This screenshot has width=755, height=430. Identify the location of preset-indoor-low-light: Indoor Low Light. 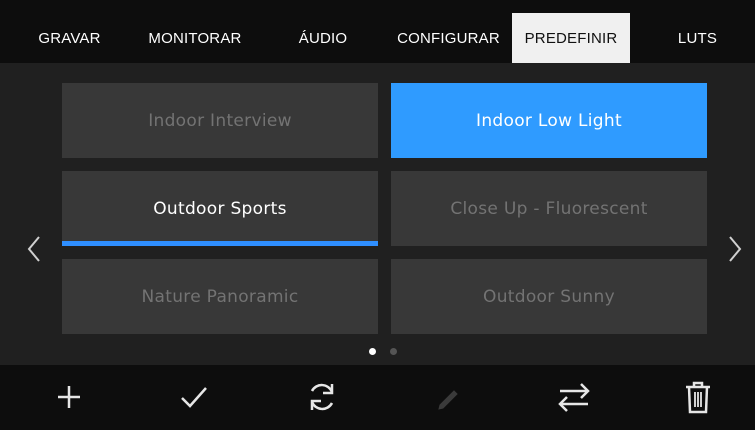
(549, 120).